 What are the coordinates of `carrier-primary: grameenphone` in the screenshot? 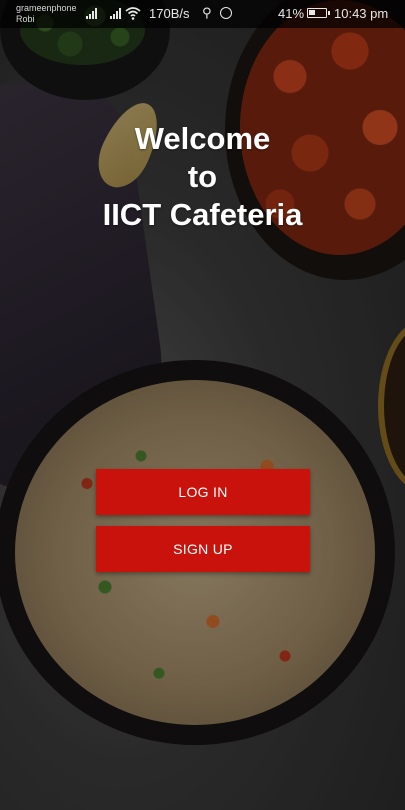 It's located at (46, 8).